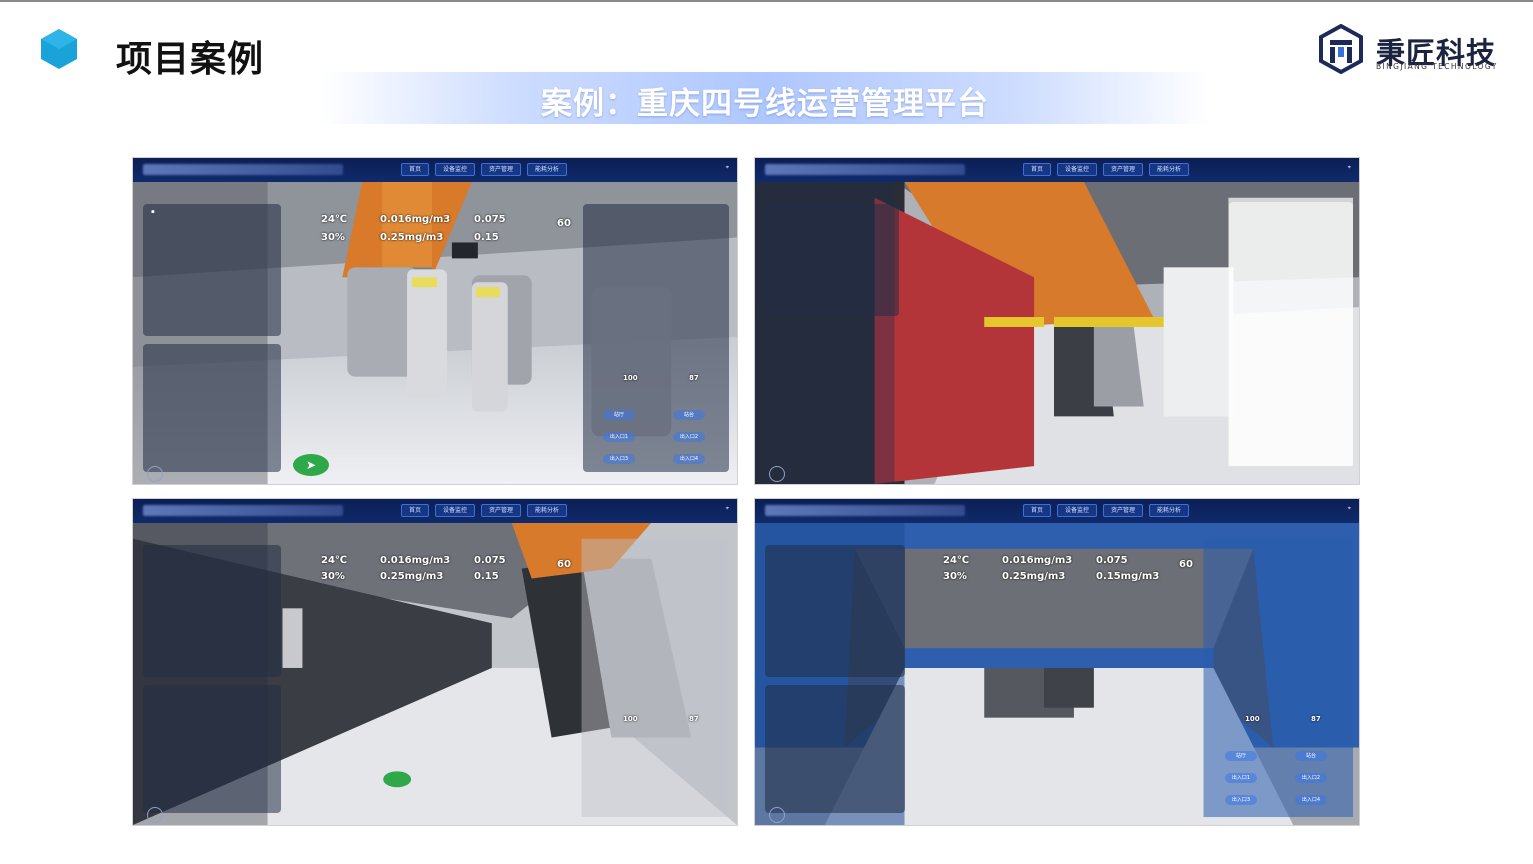 This screenshot has height=864, width=1533. Describe the element at coordinates (1291, 334) in the screenshot. I see `properties-panel` at that location.